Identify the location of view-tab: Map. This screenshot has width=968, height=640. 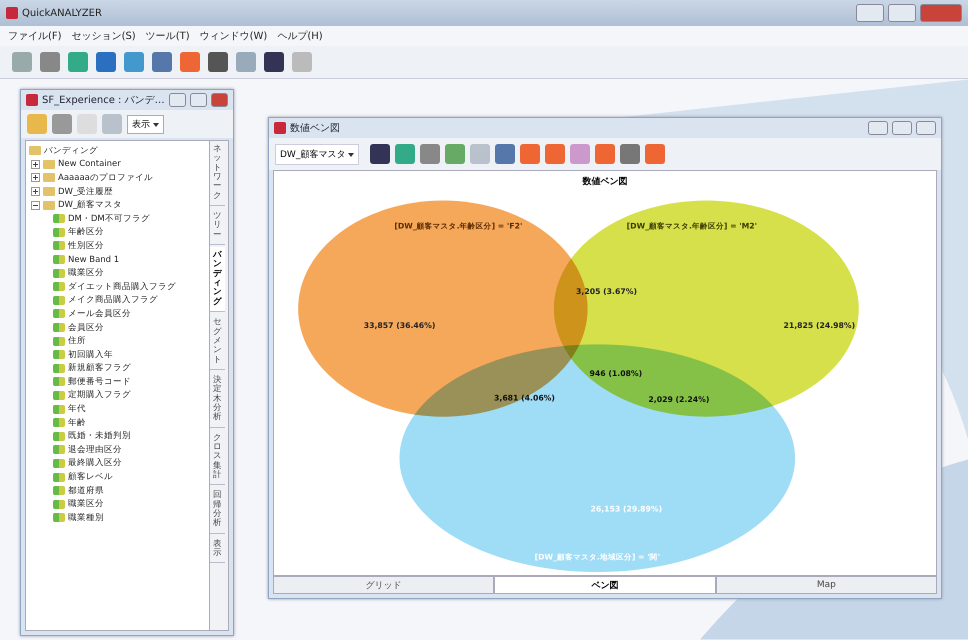
(826, 585).